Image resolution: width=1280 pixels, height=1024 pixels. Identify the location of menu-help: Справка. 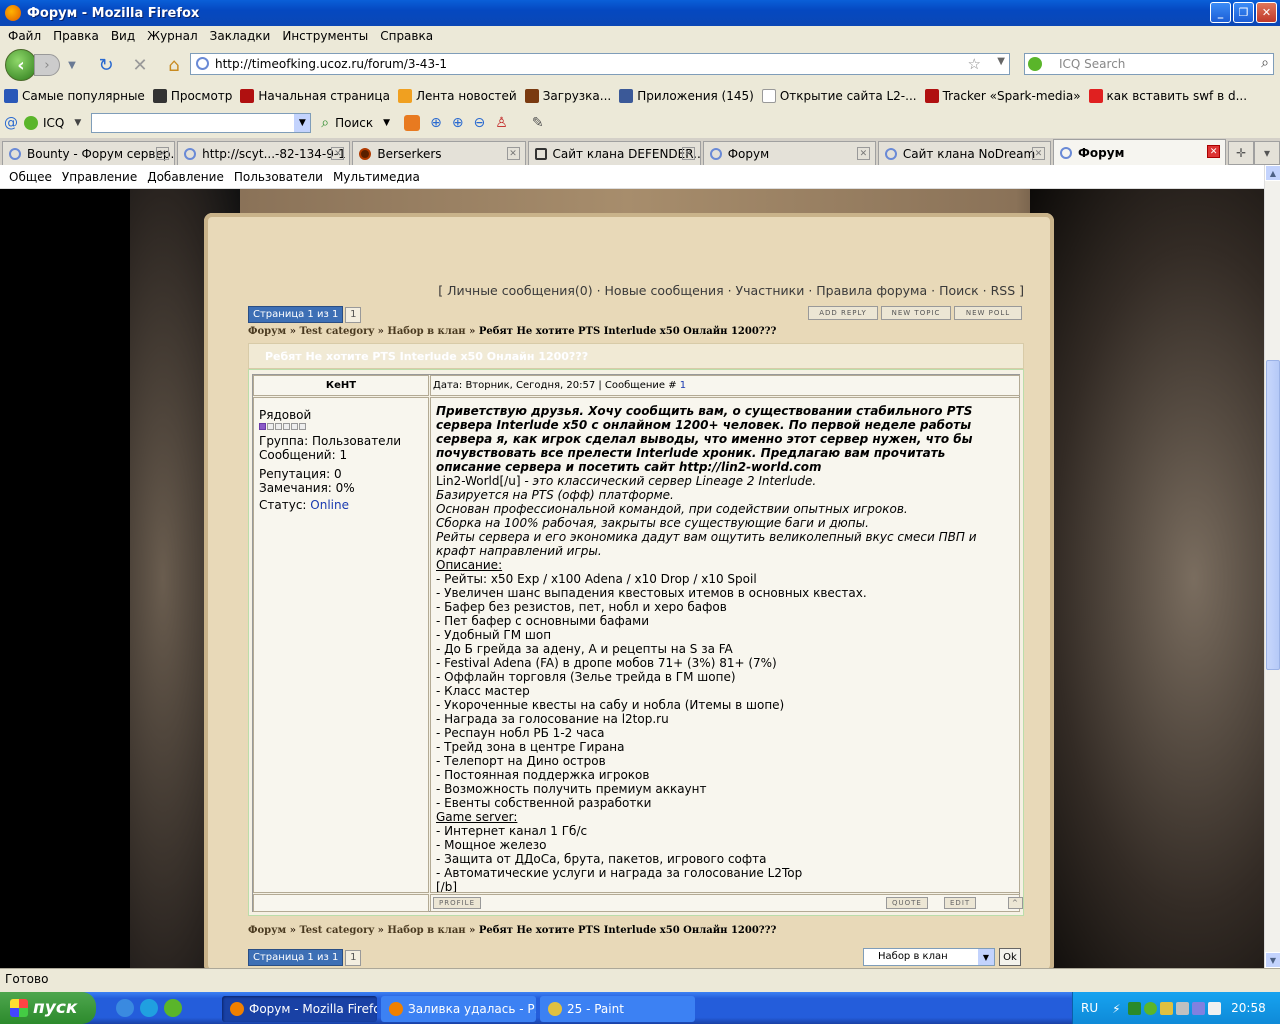
(406, 36).